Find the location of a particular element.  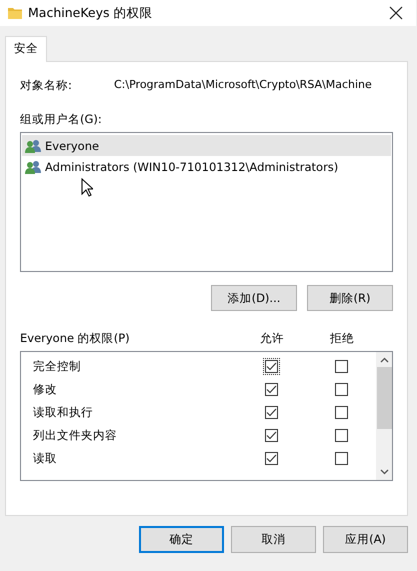

mouse-cursor-icon is located at coordinates (87, 187).